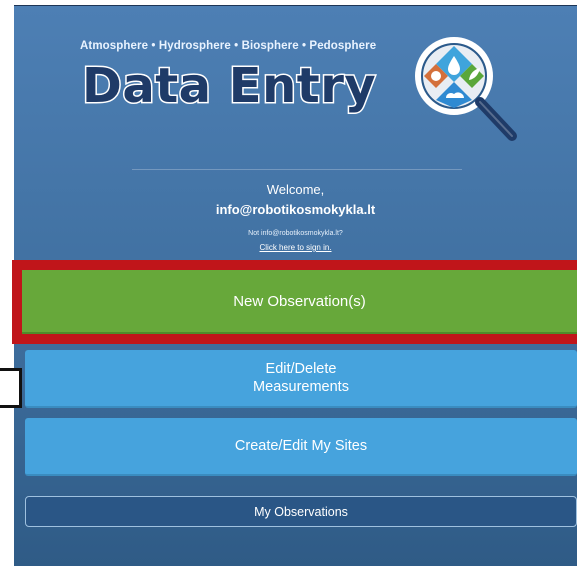 This screenshot has width=577, height=566. What do you see at coordinates (295, 209) in the screenshot?
I see `user-email: info@robotikosmokykla.lt` at bounding box center [295, 209].